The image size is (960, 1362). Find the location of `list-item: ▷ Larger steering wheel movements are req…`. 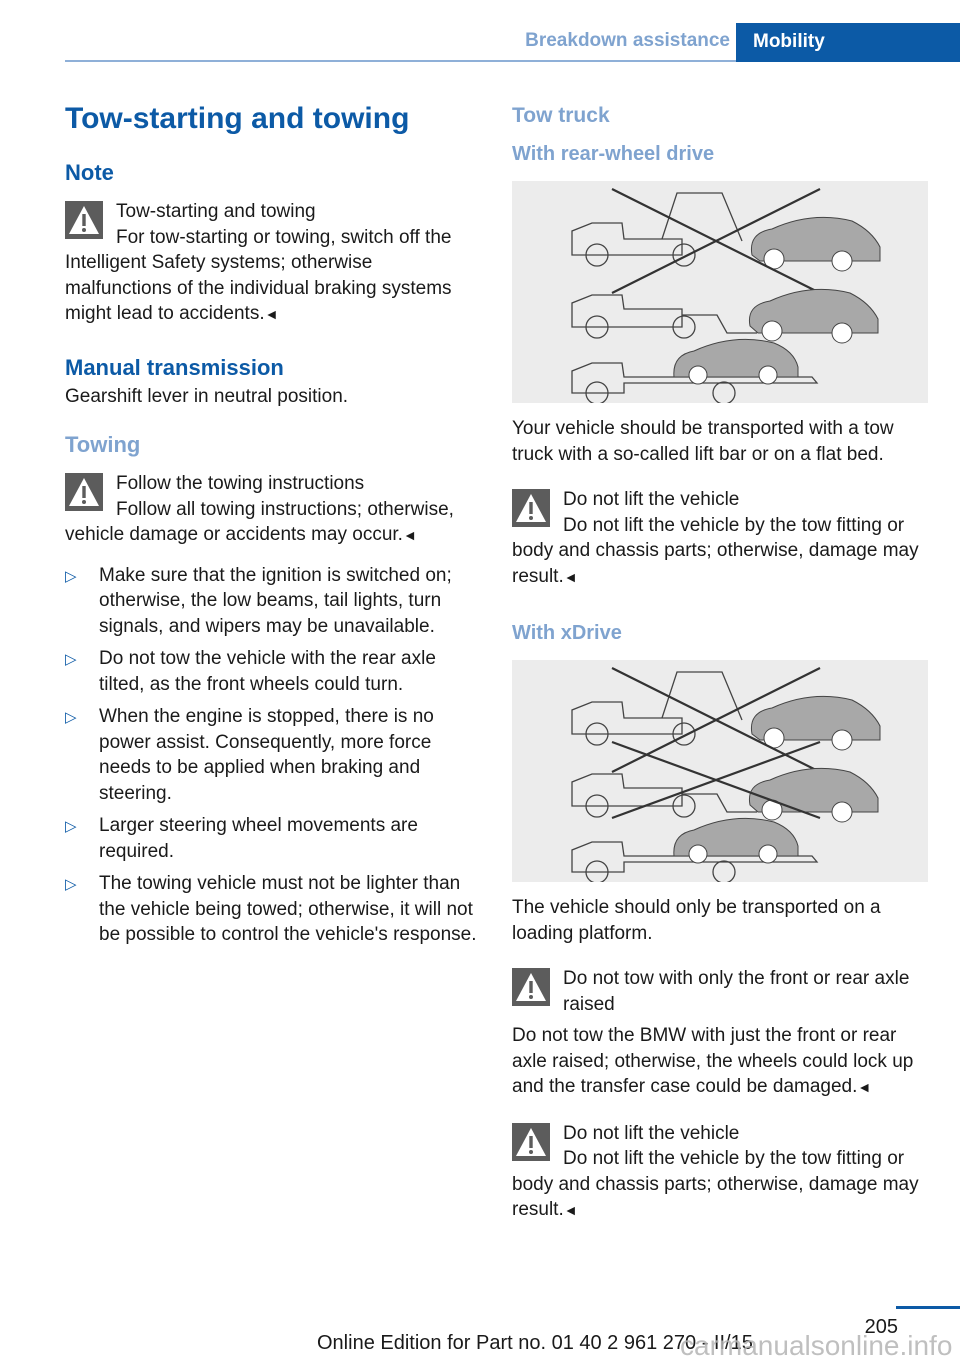

list-item: ▷ Larger steering wheel movements are req… is located at coordinates (271, 838).